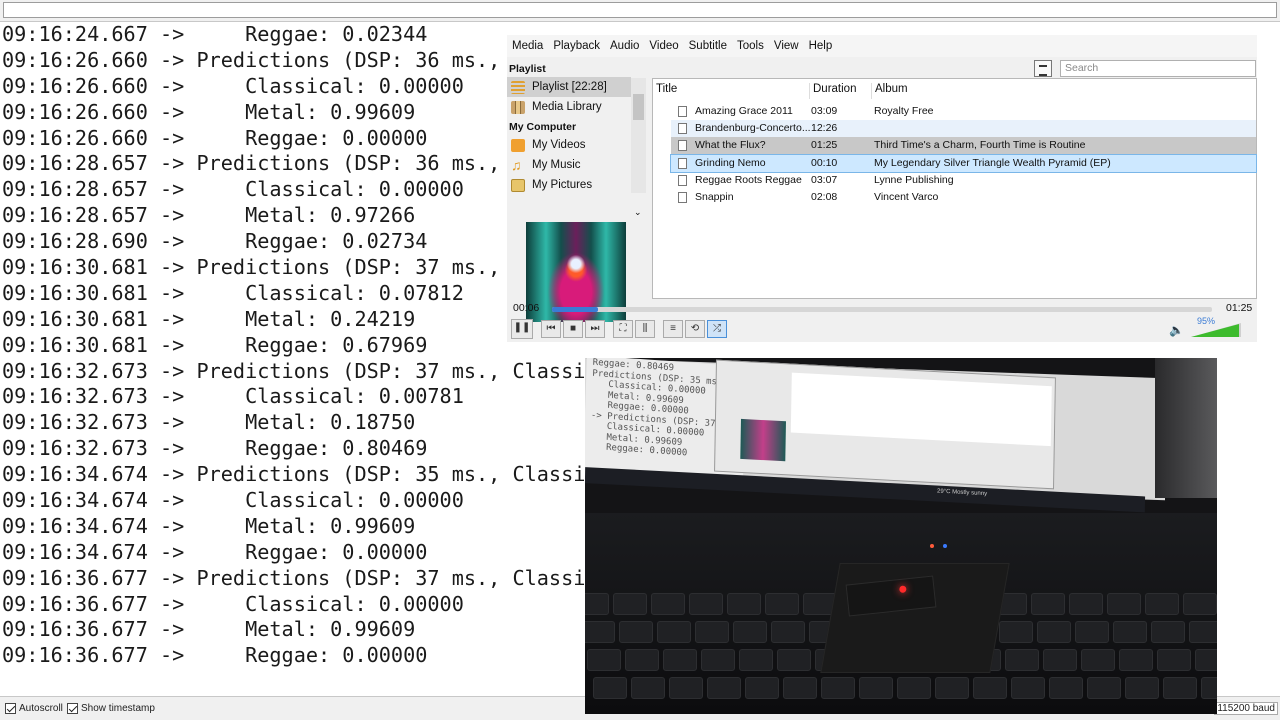 The image size is (1280, 720). What do you see at coordinates (730, 145) in the screenshot?
I see `track-title: What the Flux?` at bounding box center [730, 145].